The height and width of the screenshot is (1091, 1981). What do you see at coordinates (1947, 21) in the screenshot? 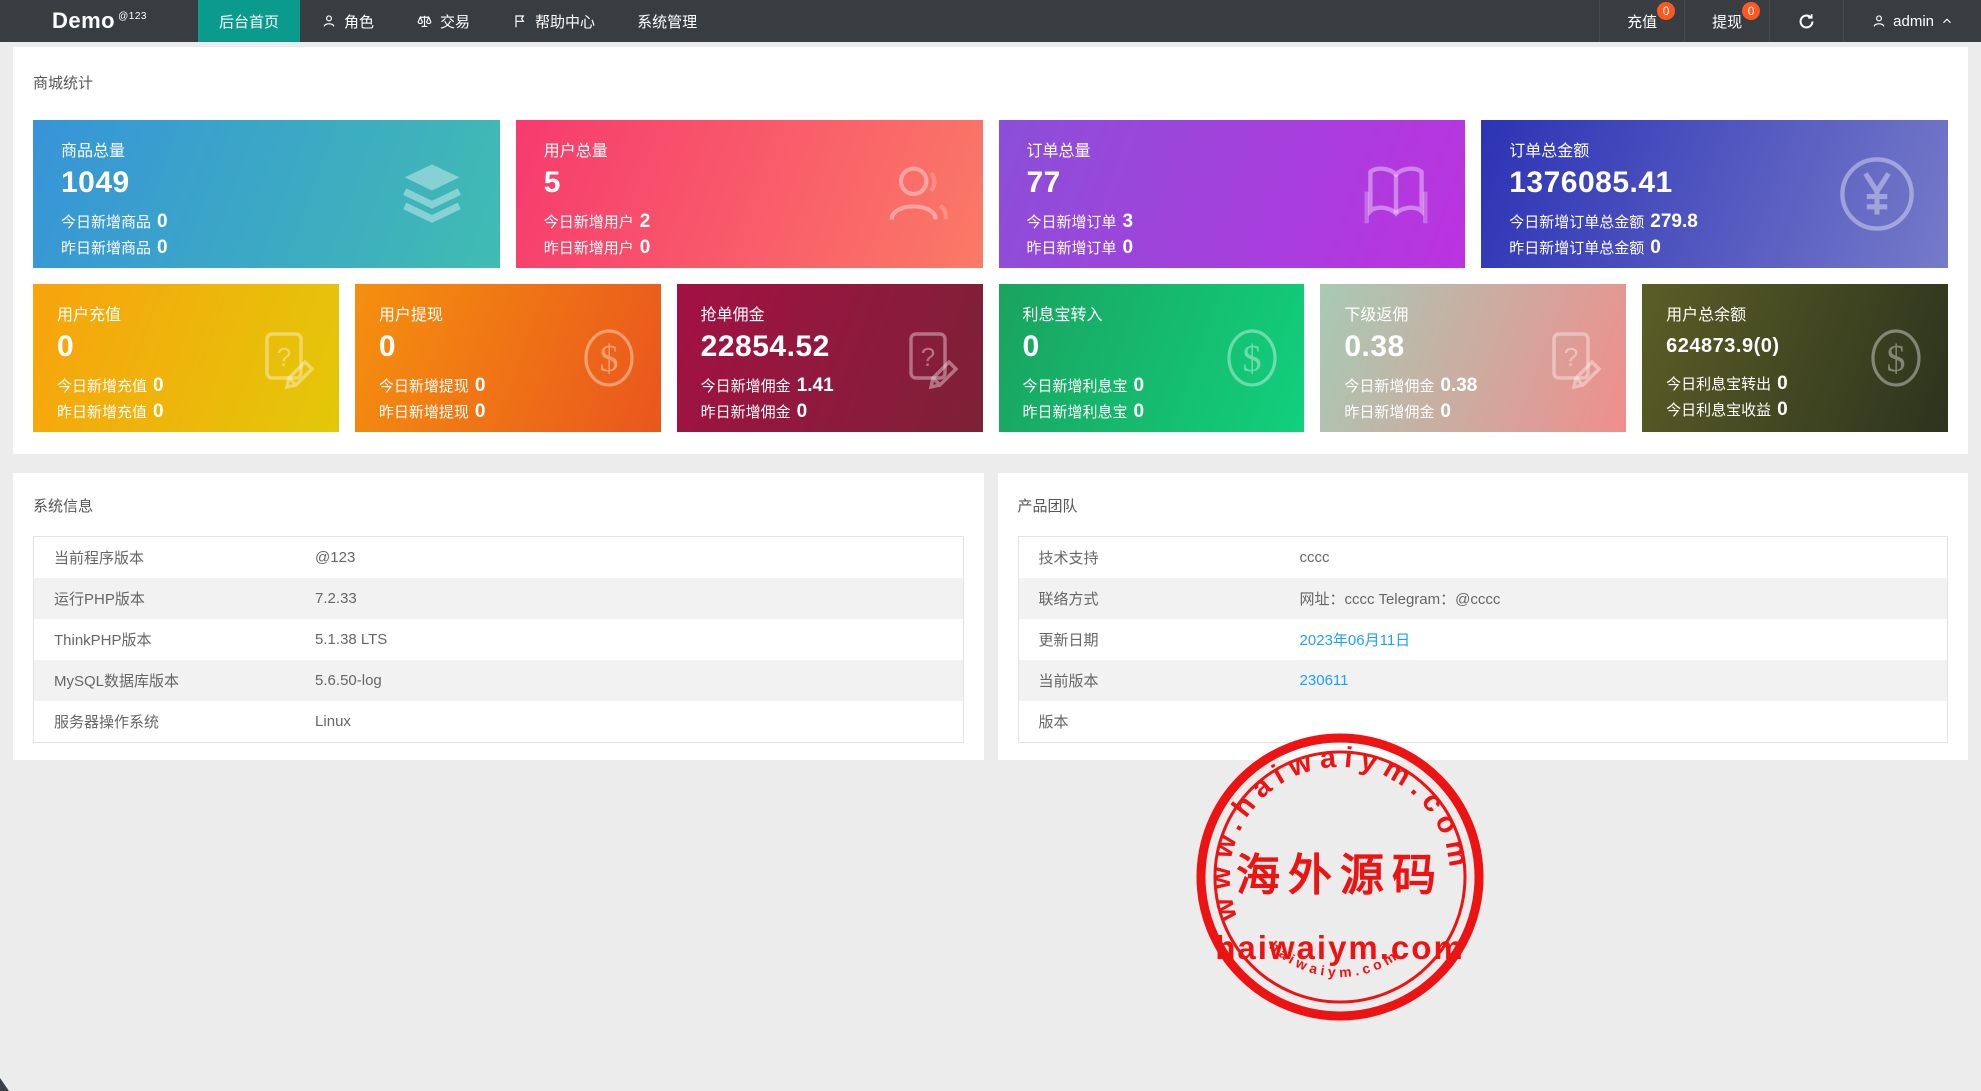
I see `chevron-up-icon` at bounding box center [1947, 21].